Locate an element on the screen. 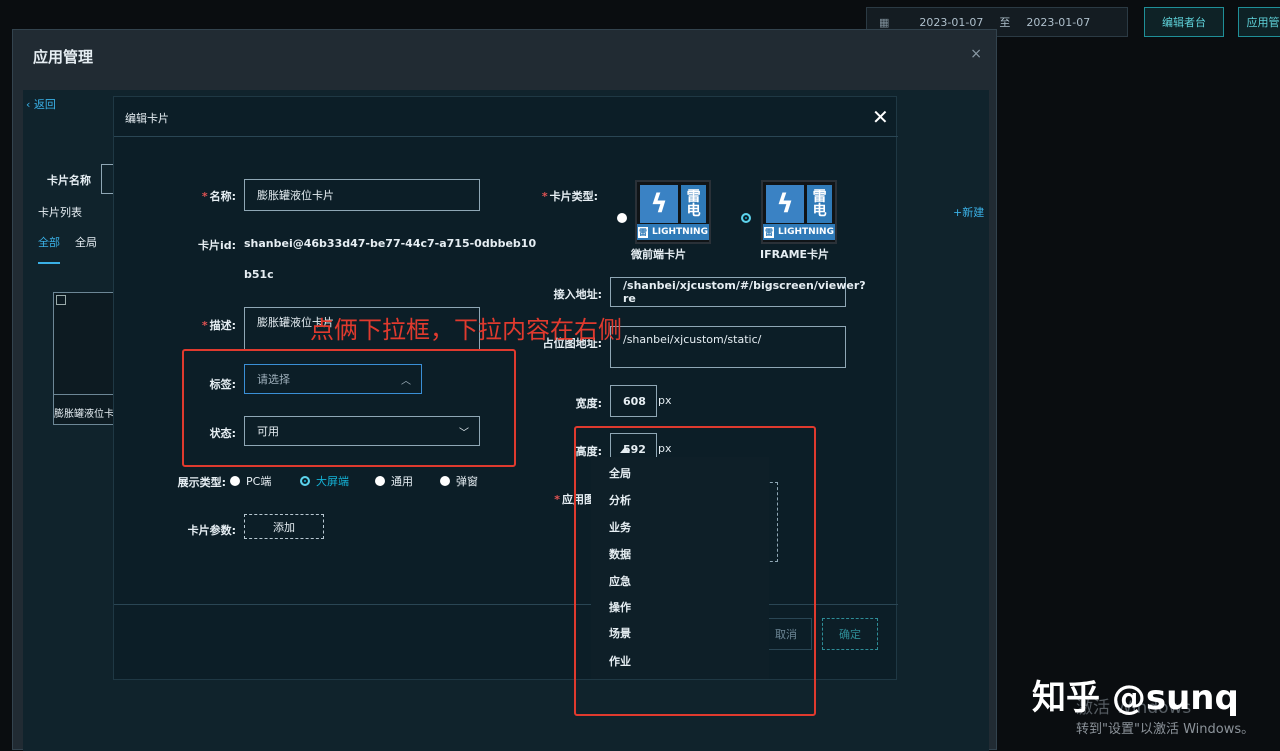 This screenshot has width=1280, height=751. card-id-line2: b51c is located at coordinates (259, 274).